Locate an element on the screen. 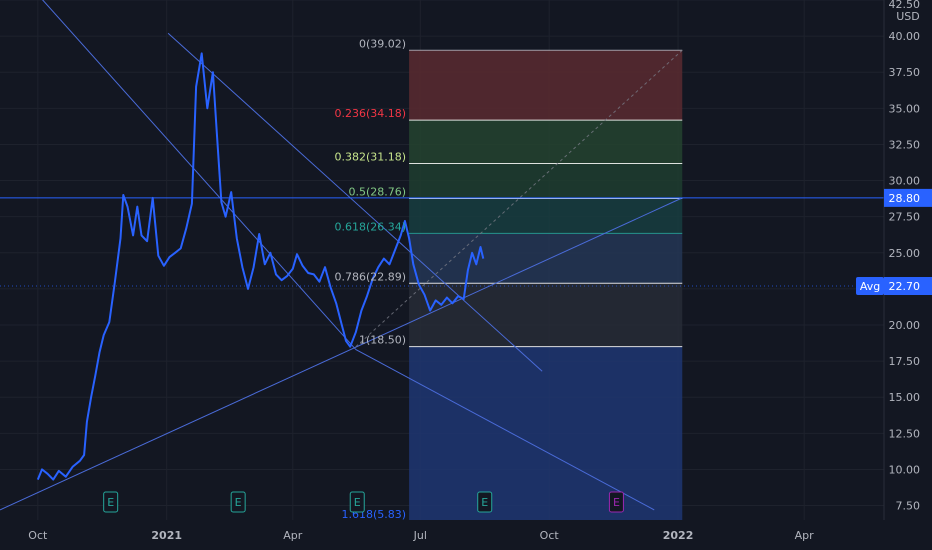 The image size is (932, 550). y-tick-label: 7.50 is located at coordinates (908, 506).